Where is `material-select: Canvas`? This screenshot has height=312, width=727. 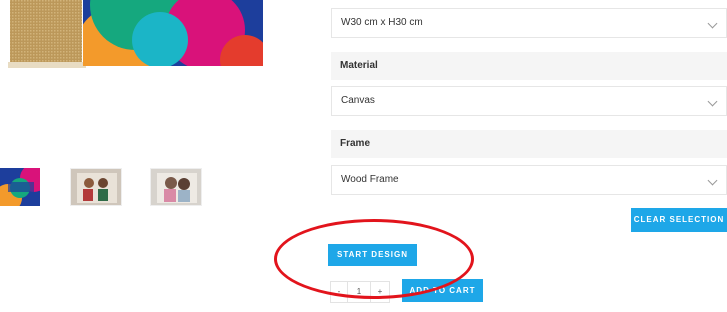
material-select: Canvas is located at coordinates (529, 101).